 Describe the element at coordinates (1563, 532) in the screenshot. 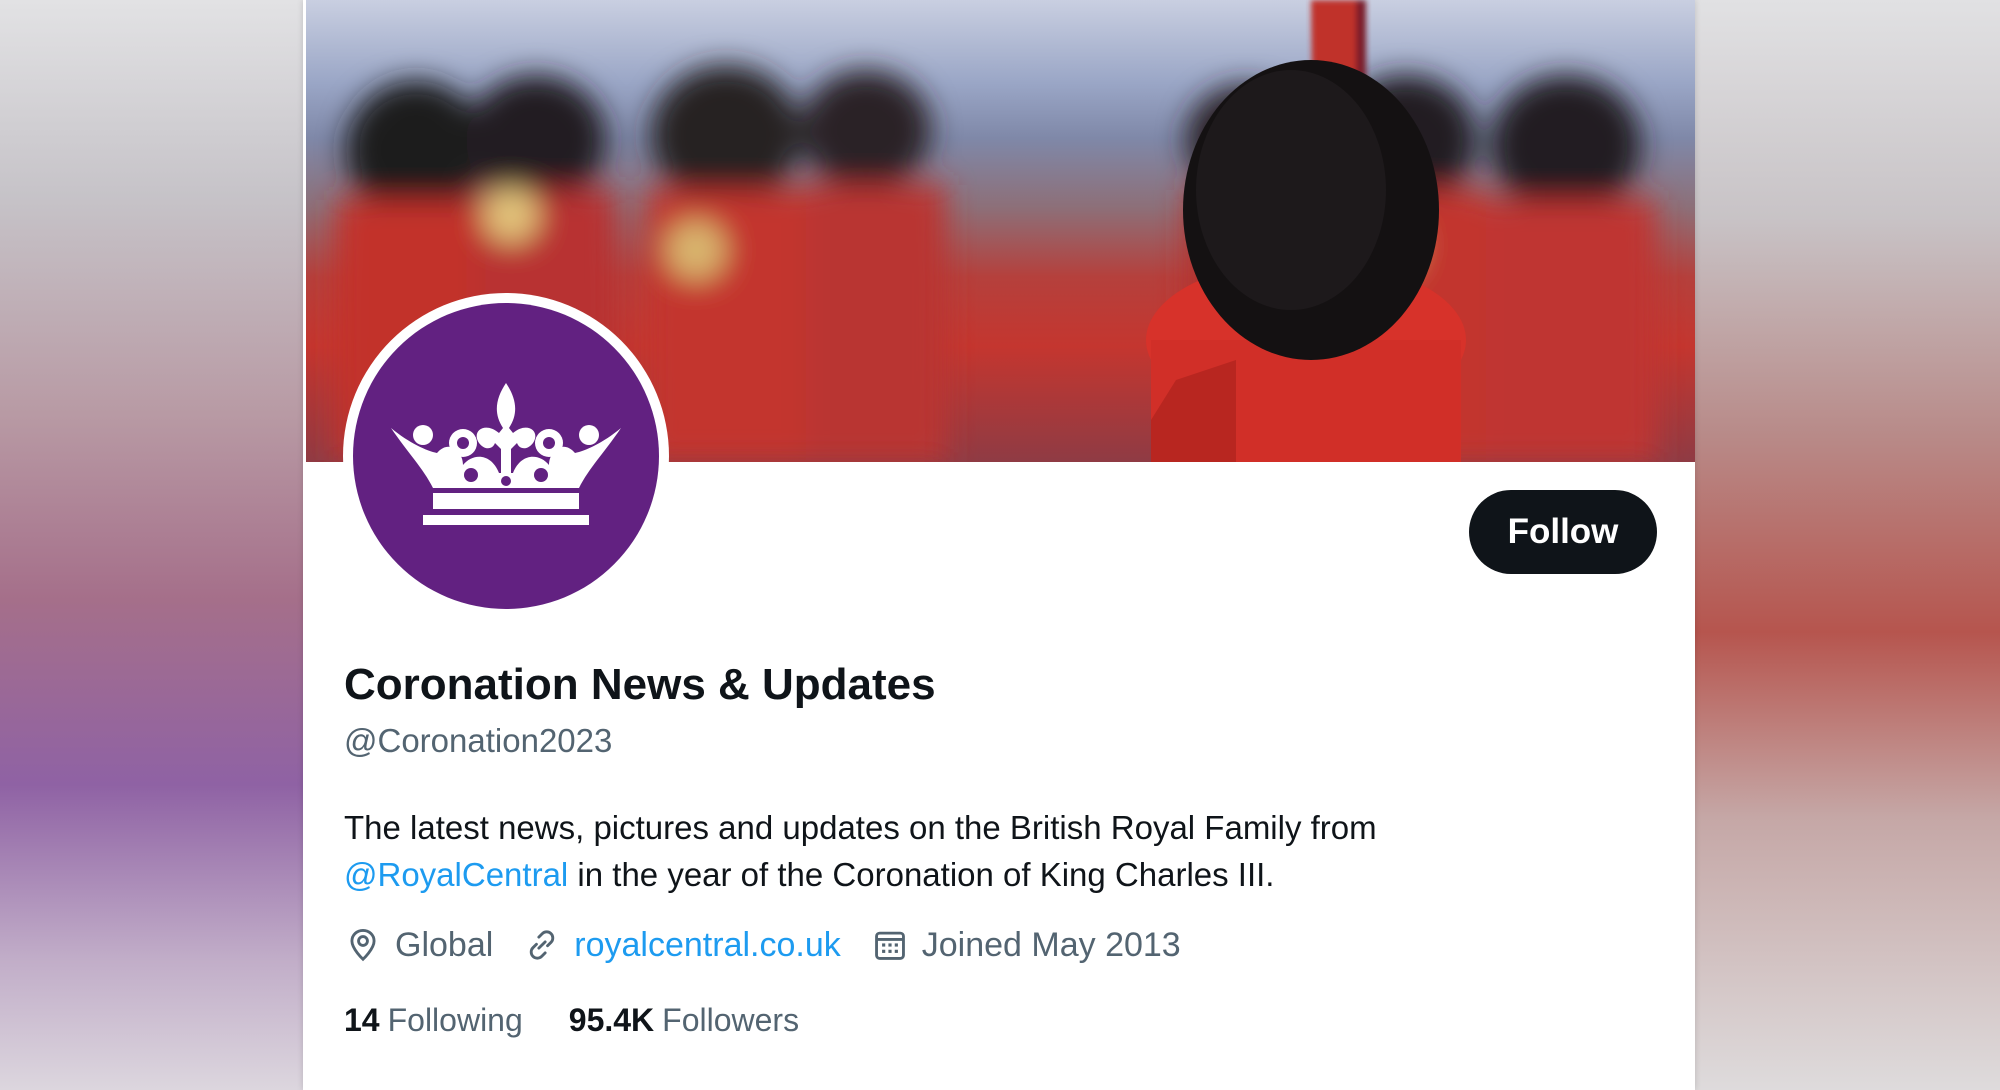

I see `follow-button: Follow` at that location.